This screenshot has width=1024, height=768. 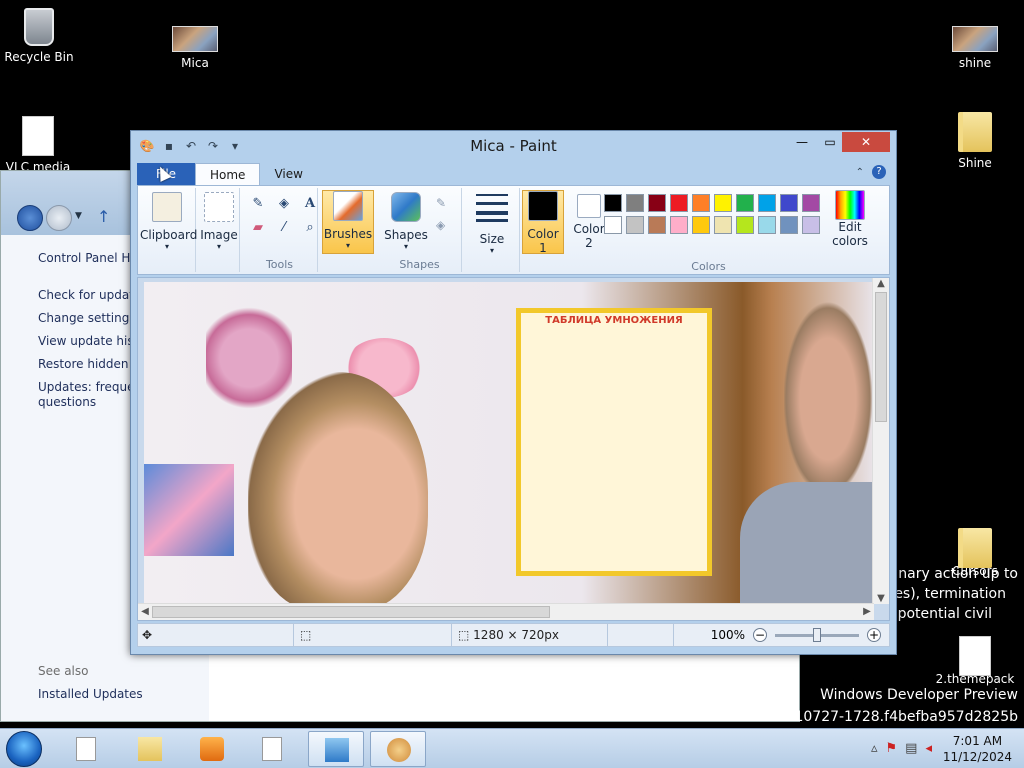 I want to click on desktop-icon-vlc: VLC media, so click(x=39, y=145).